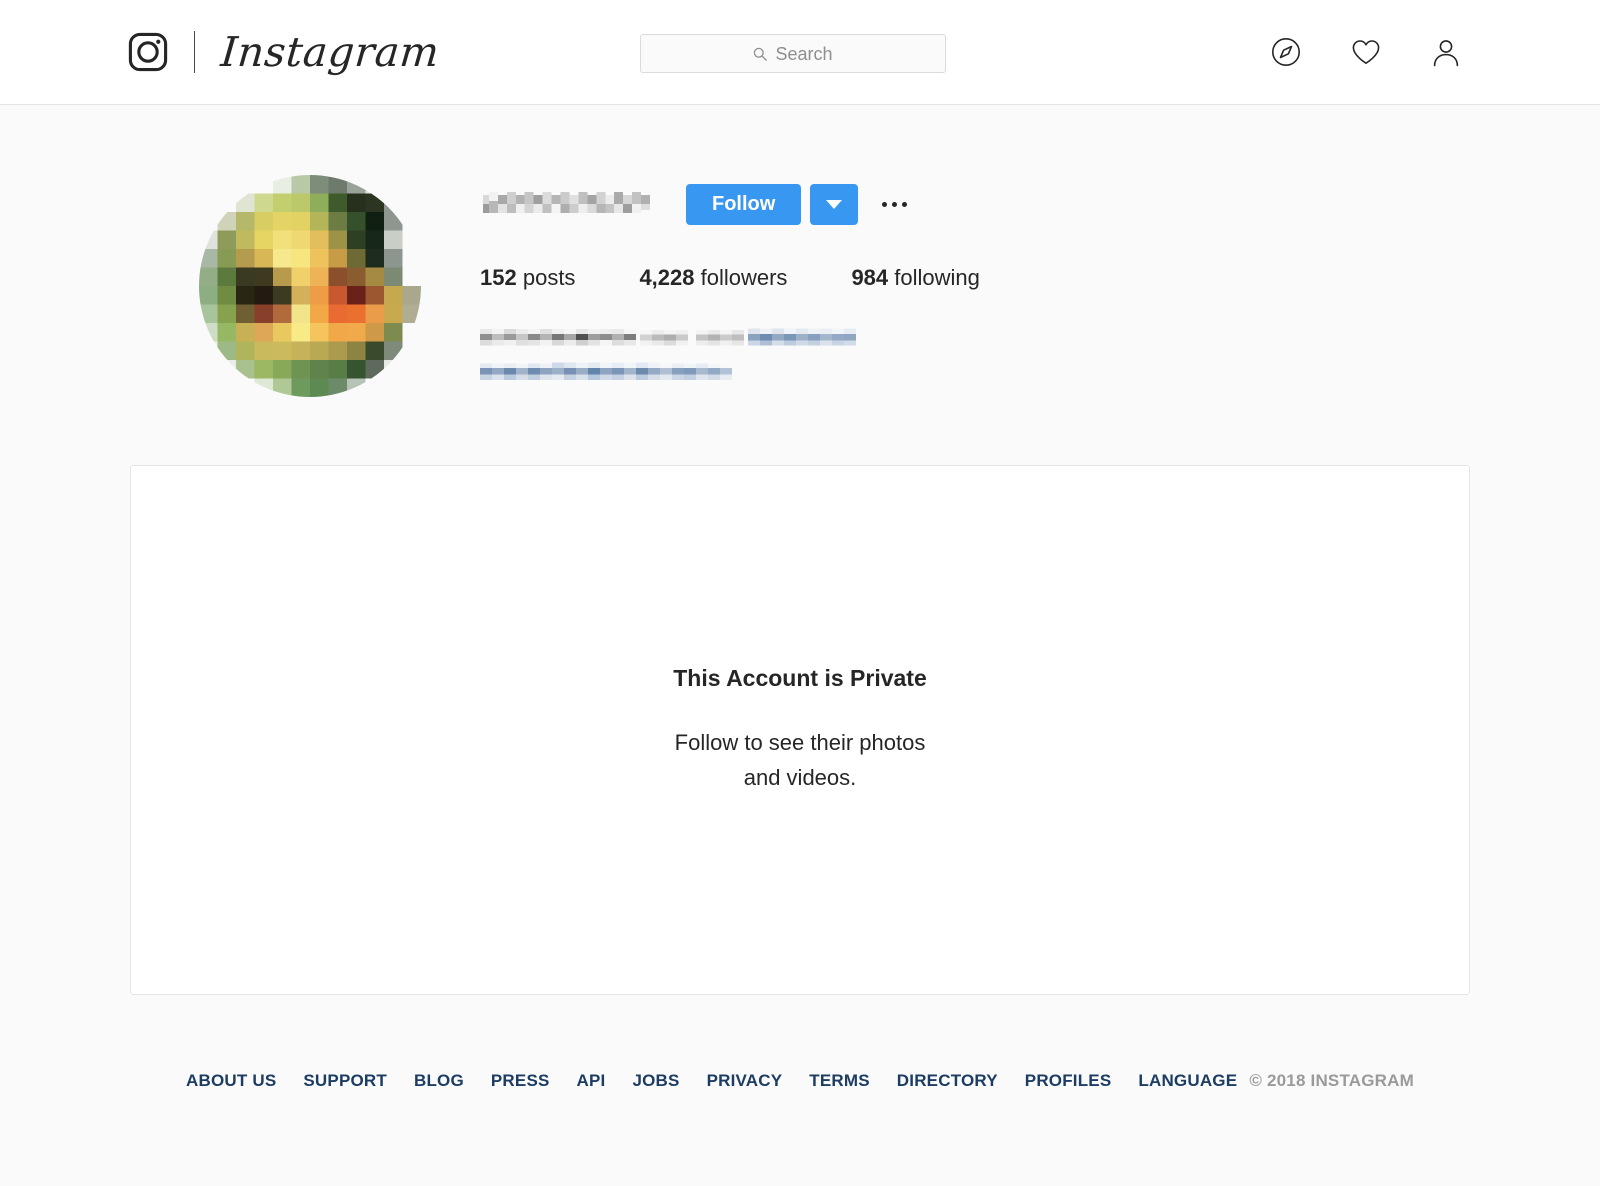  Describe the element at coordinates (549, 277) in the screenshot. I see `posts-label: posts` at that location.